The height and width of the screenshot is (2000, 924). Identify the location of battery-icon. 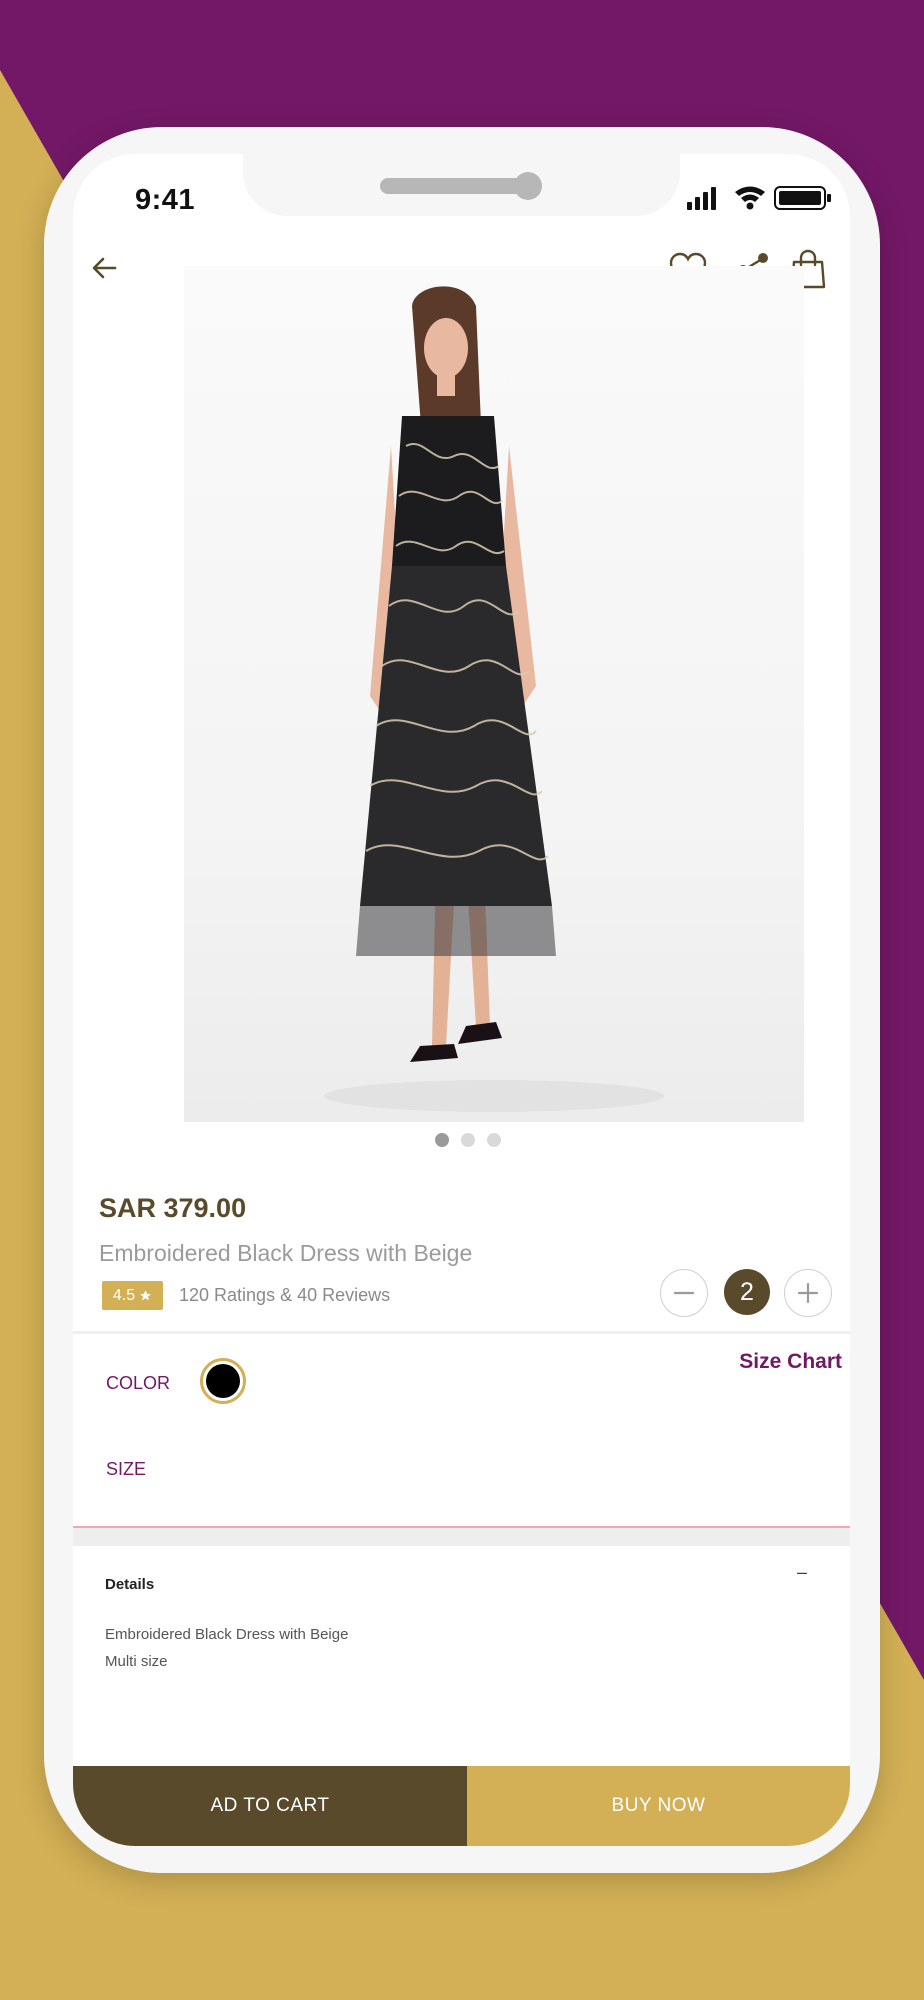
(802, 198).